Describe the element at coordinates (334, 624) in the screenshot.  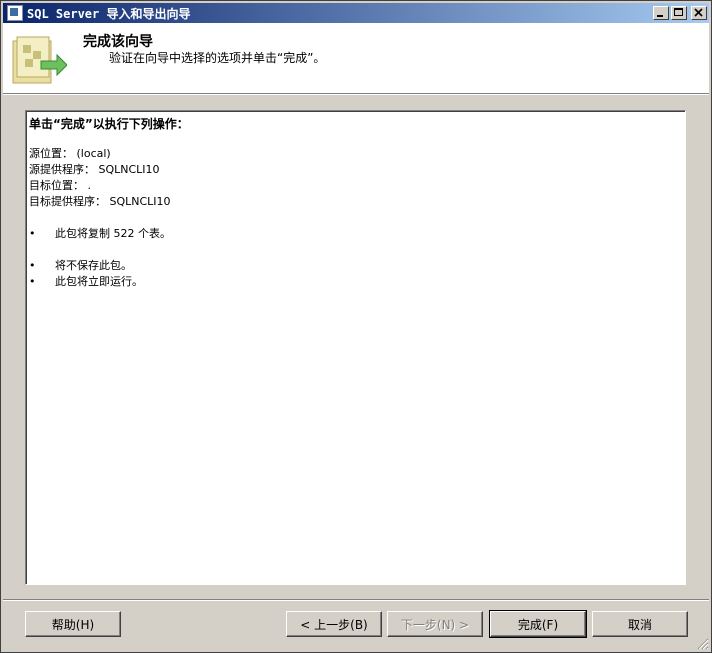
I see `back-button: < 上一步(B)` at that location.